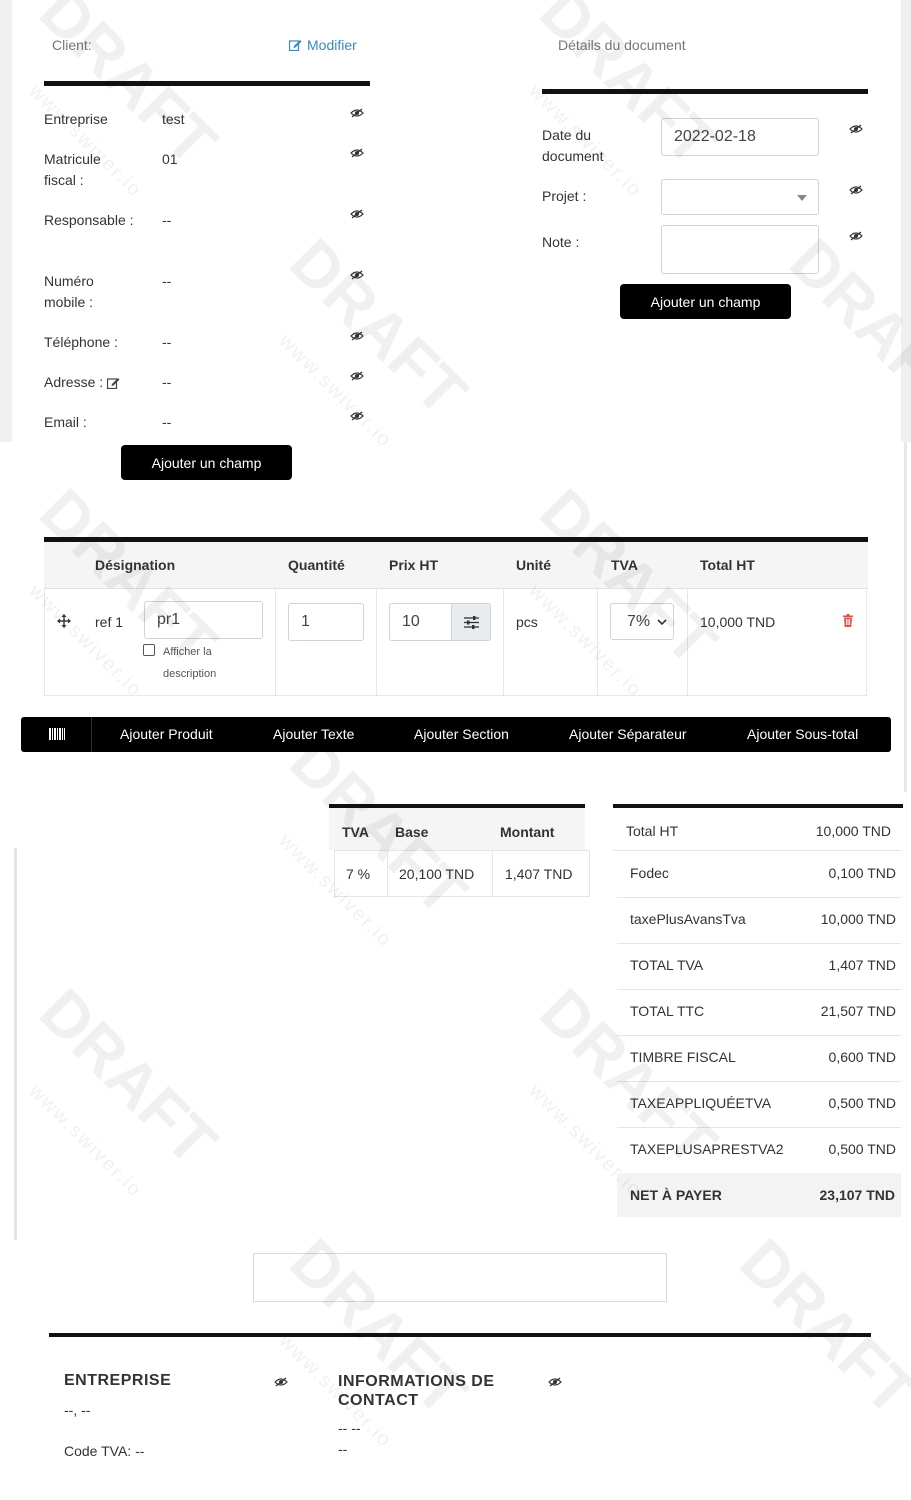 The width and height of the screenshot is (911, 1500). I want to click on line-product-input: pr1, so click(203, 620).